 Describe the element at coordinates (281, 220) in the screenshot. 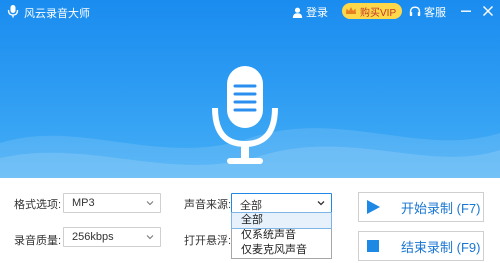

I see `source-option-all: 全部` at that location.